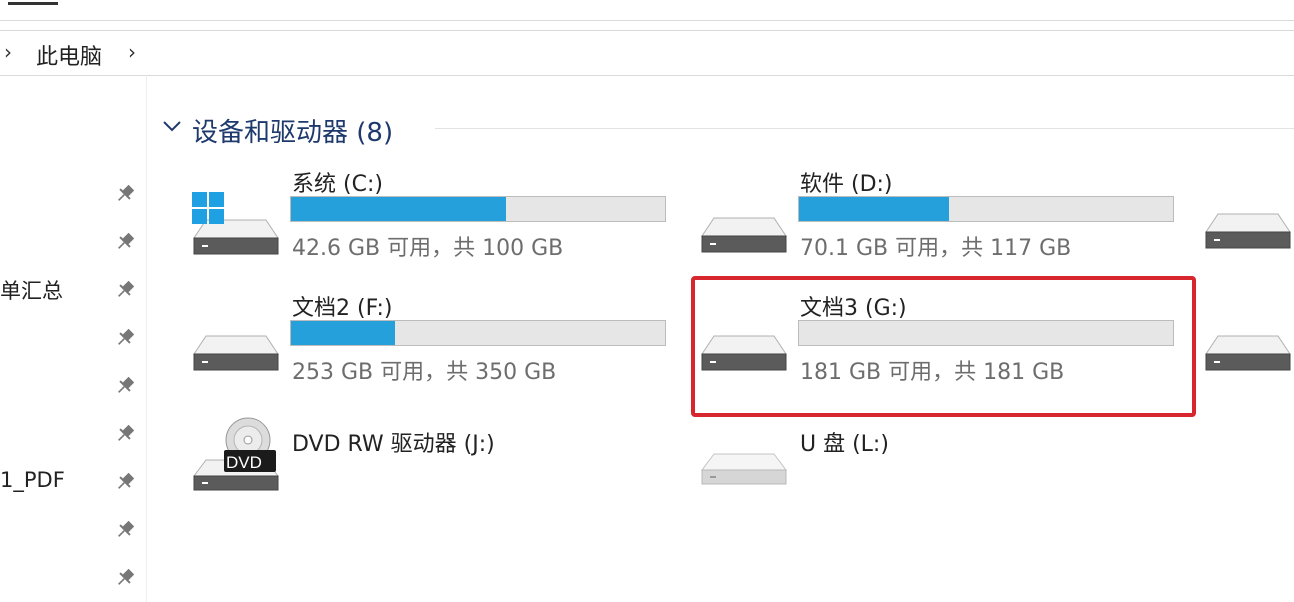 This screenshot has height=602, width=1294. What do you see at coordinates (943, 346) in the screenshot?
I see `highlight-box` at bounding box center [943, 346].